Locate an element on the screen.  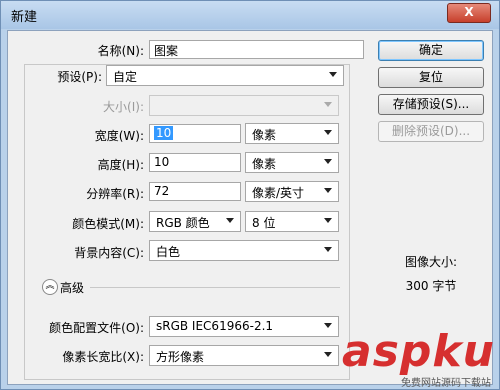
resolution-input: 72 is located at coordinates (195, 191).